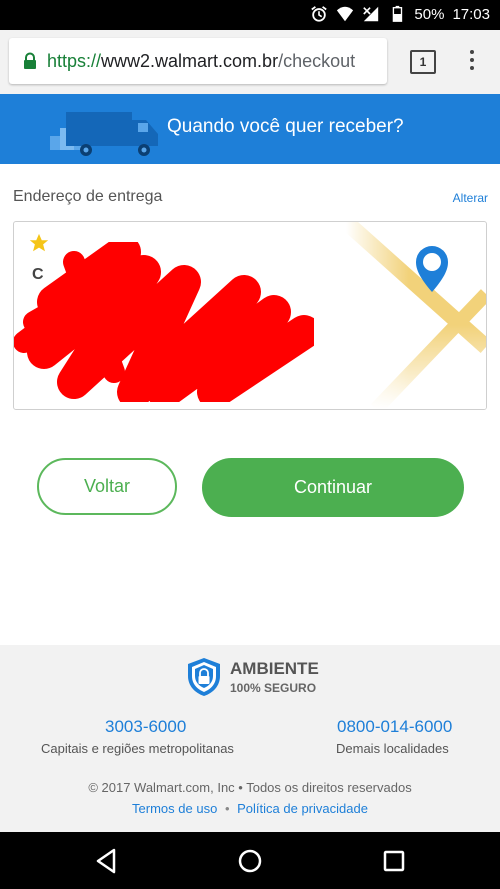  Describe the element at coordinates (345, 14) in the screenshot. I see `wifi-icon` at that location.